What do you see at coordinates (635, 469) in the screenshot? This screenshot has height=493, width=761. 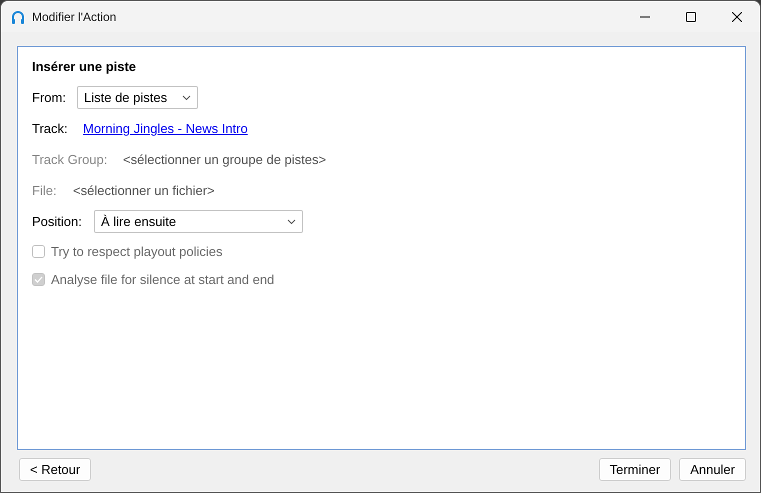 I see `finish-button: Terminer` at bounding box center [635, 469].